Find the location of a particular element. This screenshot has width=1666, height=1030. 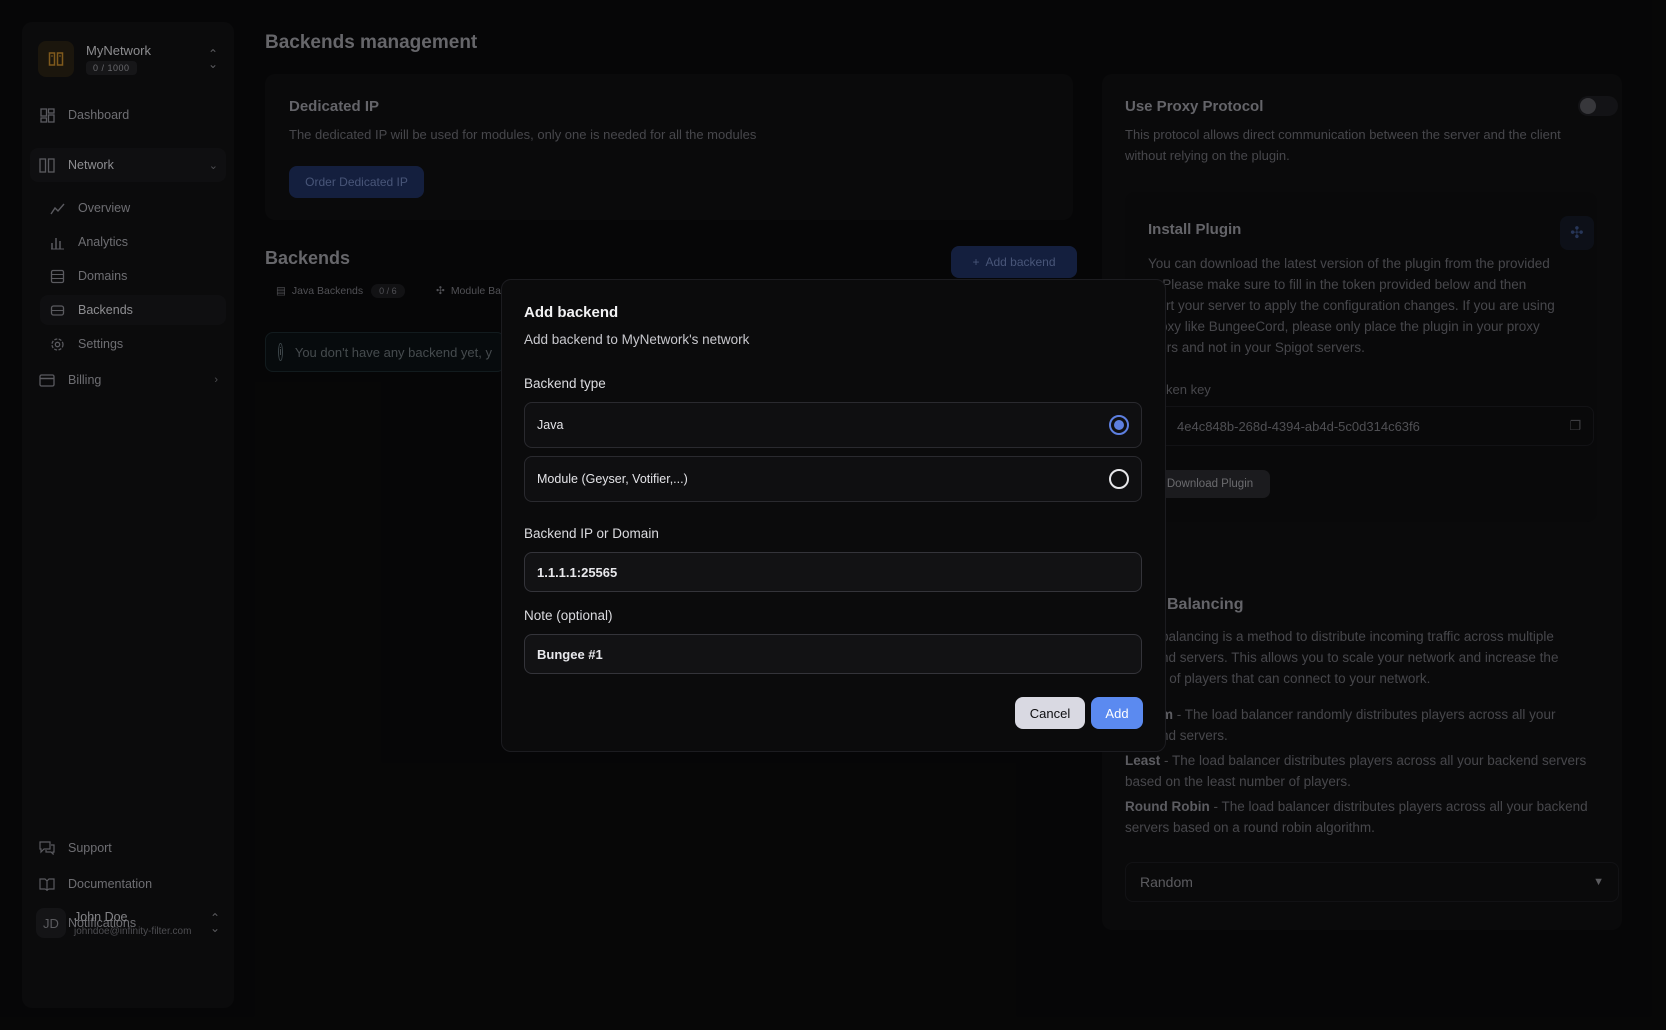

note-input is located at coordinates (833, 654).